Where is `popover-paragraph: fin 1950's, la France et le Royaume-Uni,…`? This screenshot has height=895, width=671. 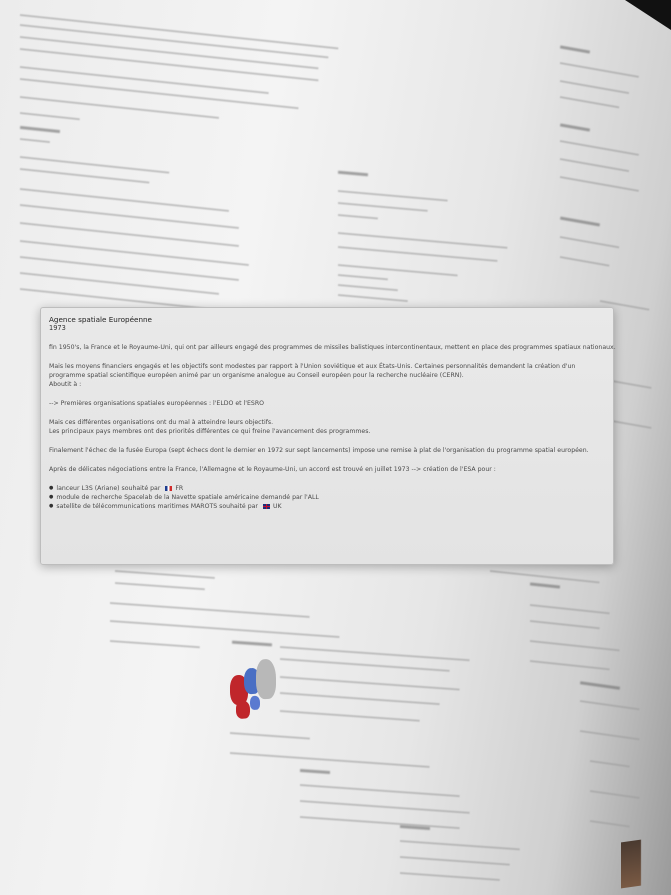
popover-paragraph: fin 1950's, la France et le Royaume-Uni,… is located at coordinates (332, 347).